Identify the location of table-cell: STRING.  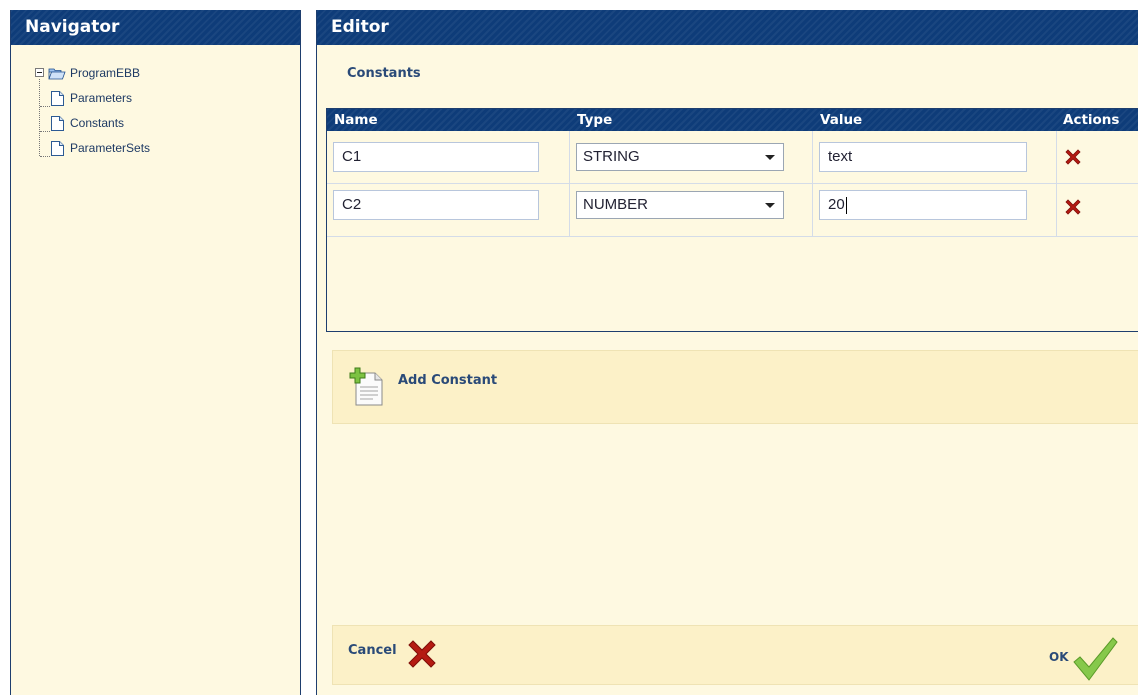
(691, 157).